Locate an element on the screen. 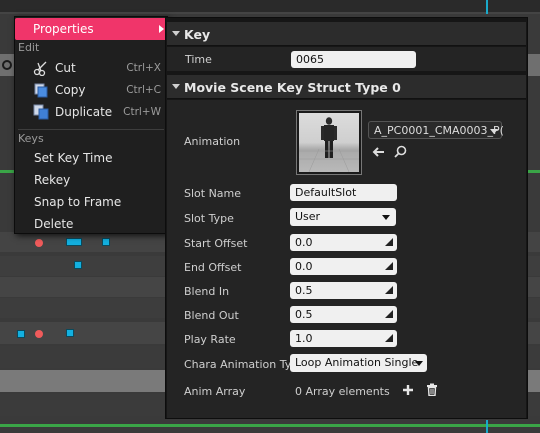 This screenshot has height=433, width=540. time-input: 0065 is located at coordinates (353, 59).